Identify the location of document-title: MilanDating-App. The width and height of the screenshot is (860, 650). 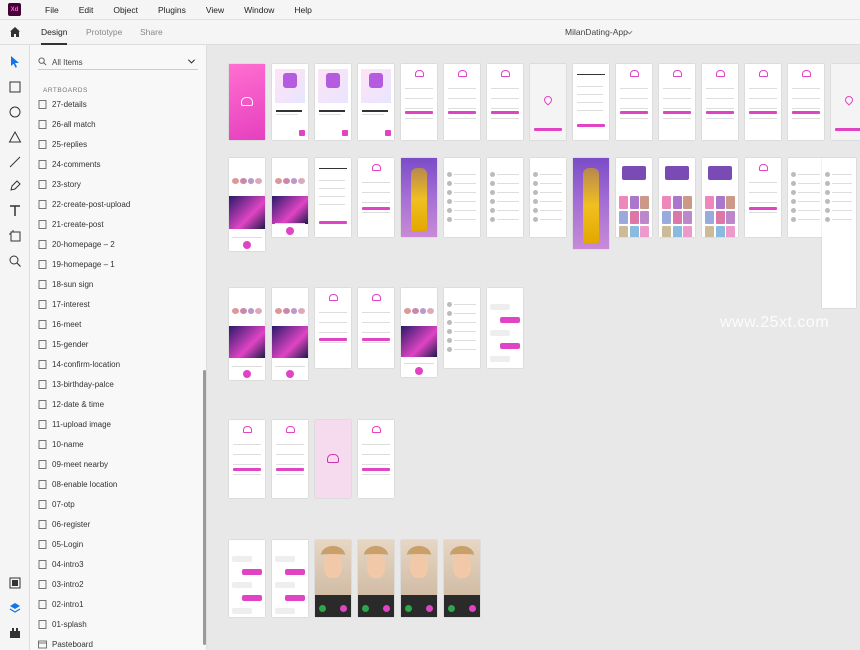
(596, 32).